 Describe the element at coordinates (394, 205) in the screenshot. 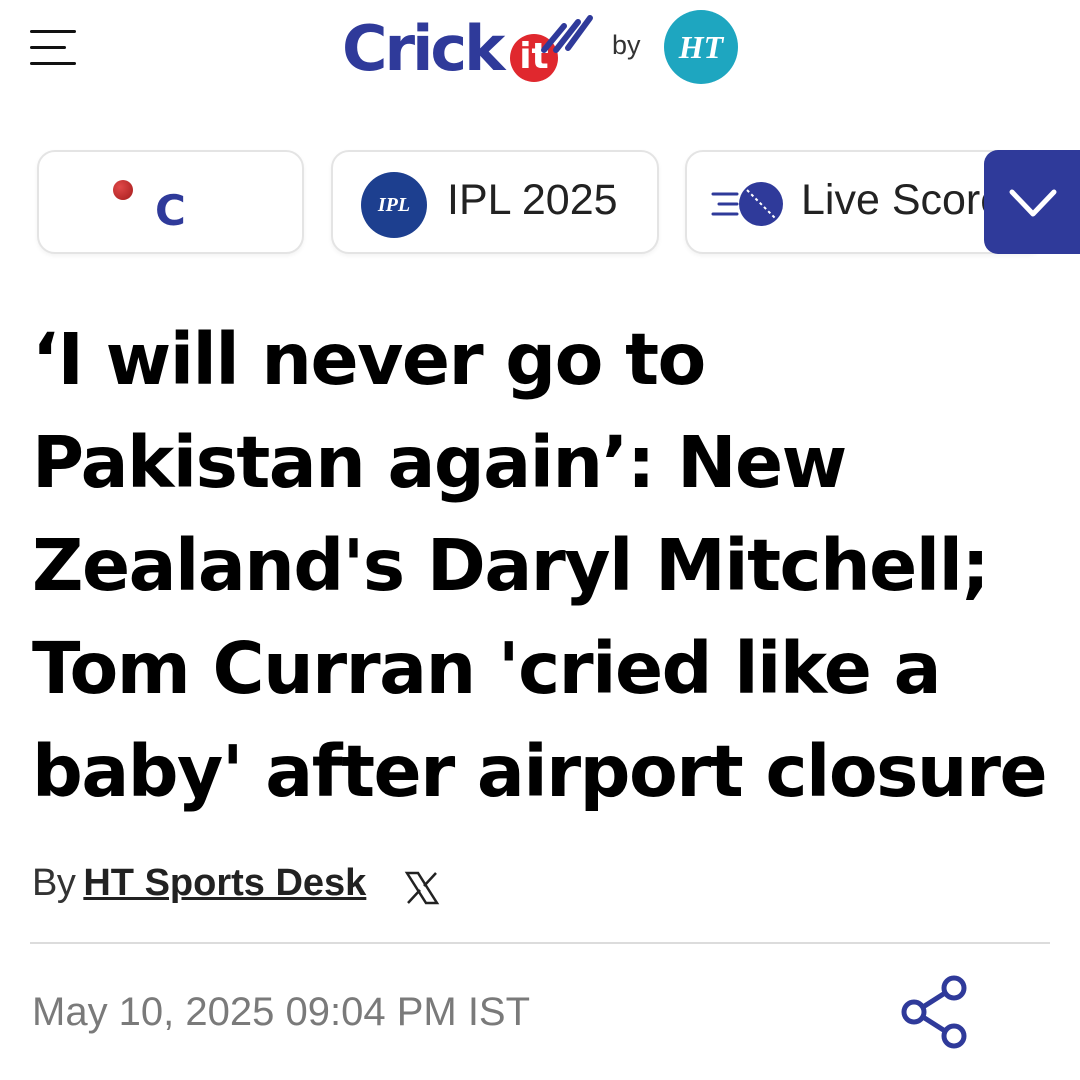

I see `ipl-logo-icon: IPL` at that location.